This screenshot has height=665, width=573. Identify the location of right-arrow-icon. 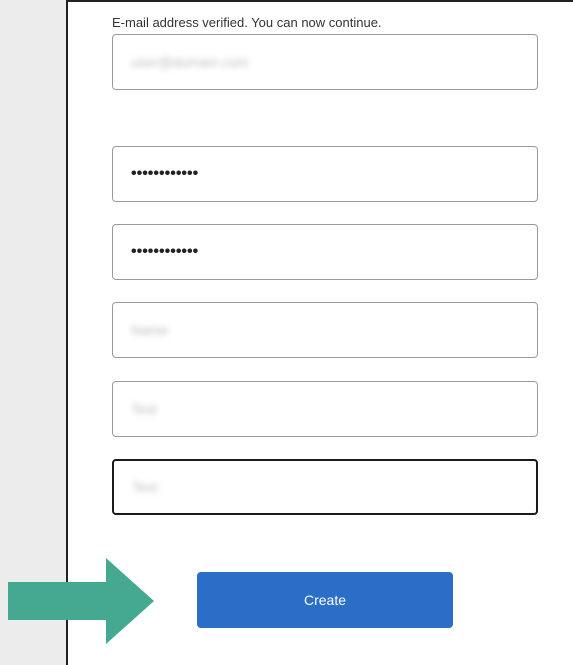
(81, 601).